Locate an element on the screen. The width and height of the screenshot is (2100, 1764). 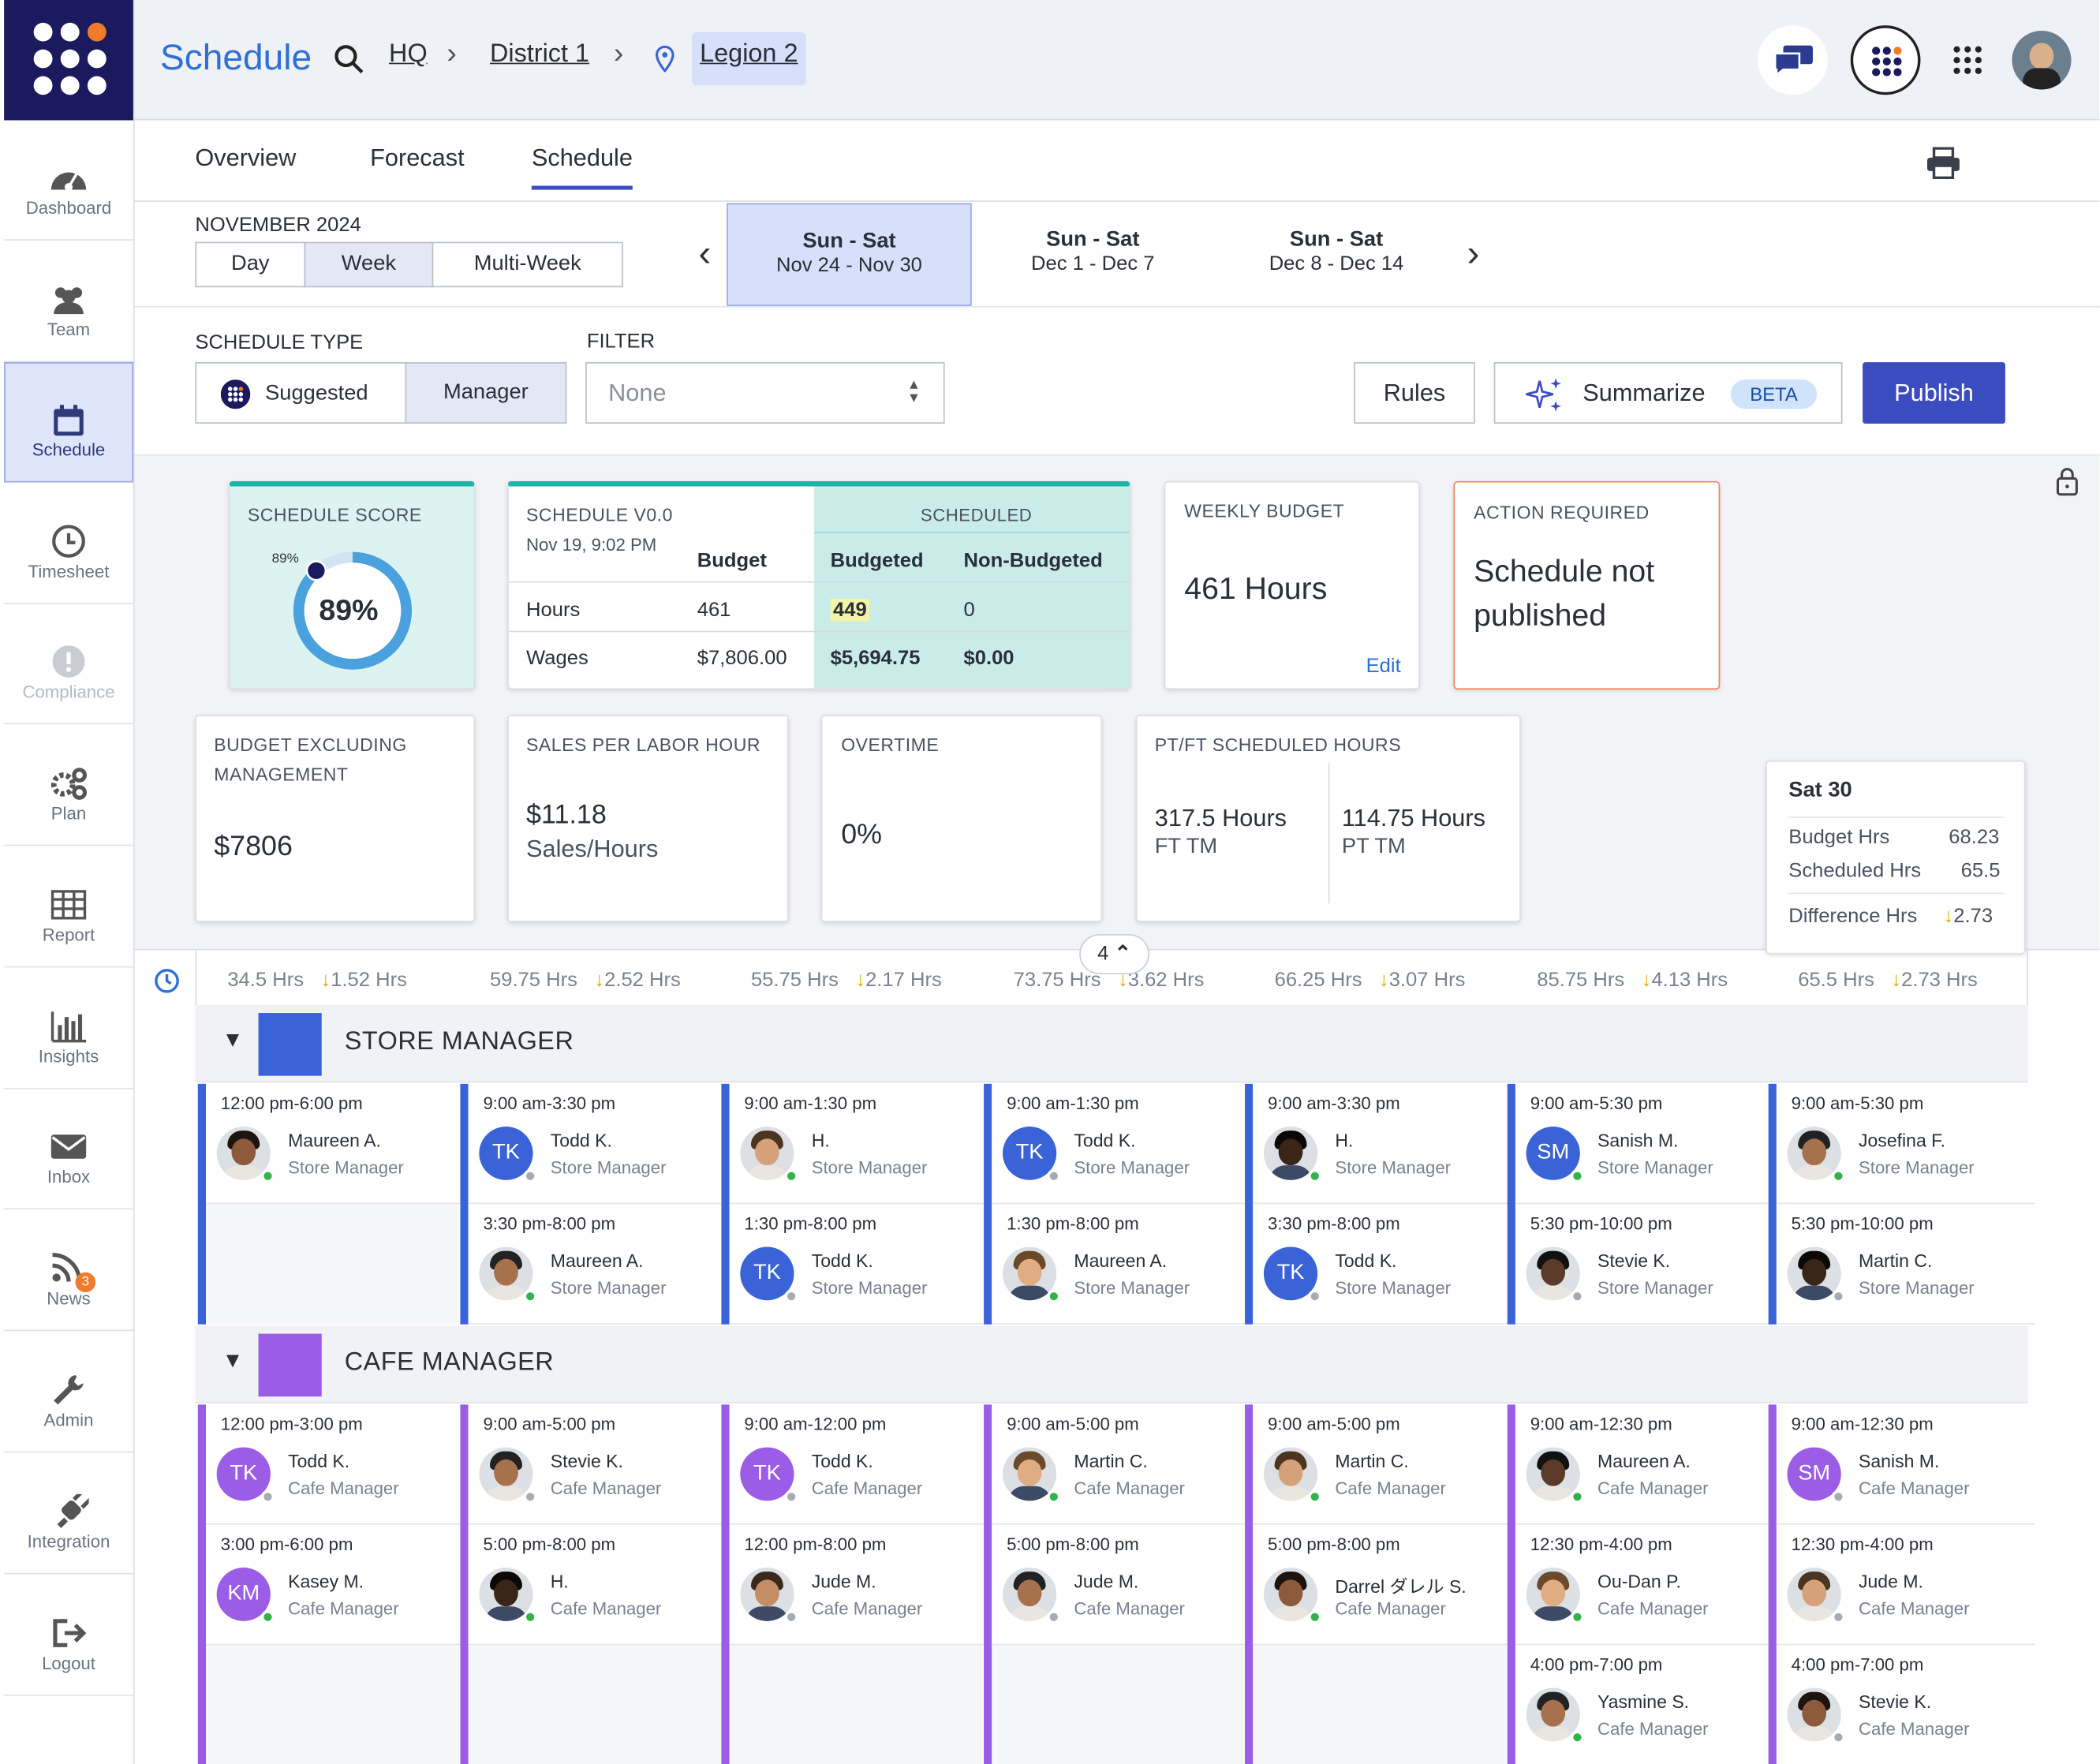
view-week-button: Week is located at coordinates (369, 264).